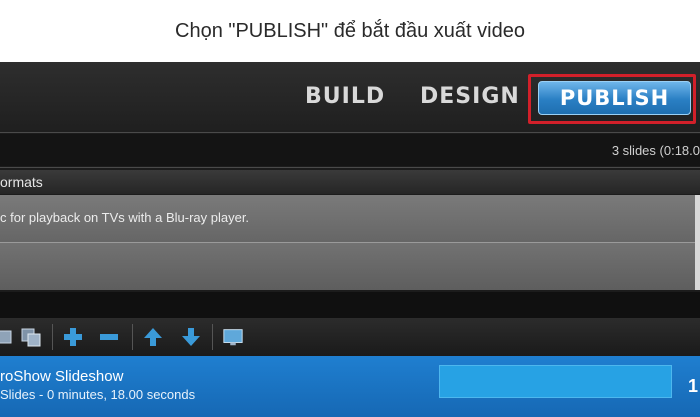  What do you see at coordinates (73, 337) in the screenshot?
I see `add-icon` at bounding box center [73, 337].